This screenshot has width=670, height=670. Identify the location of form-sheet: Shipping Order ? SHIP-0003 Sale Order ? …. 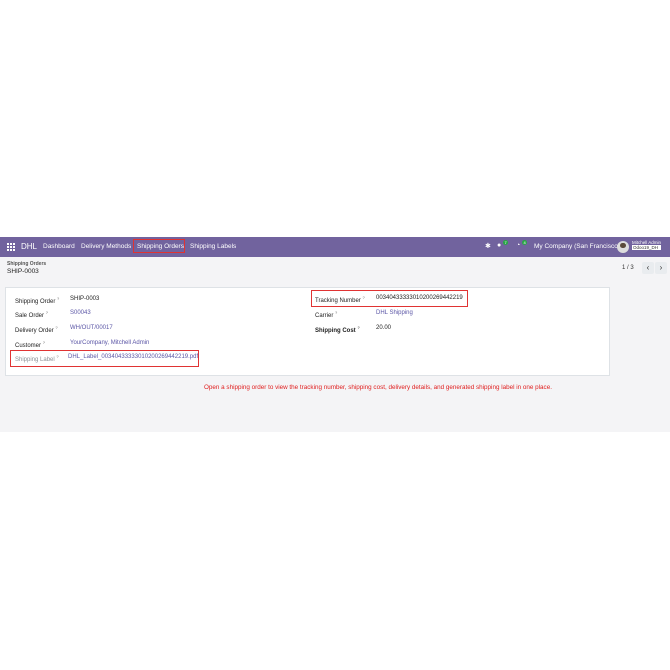
(307, 331).